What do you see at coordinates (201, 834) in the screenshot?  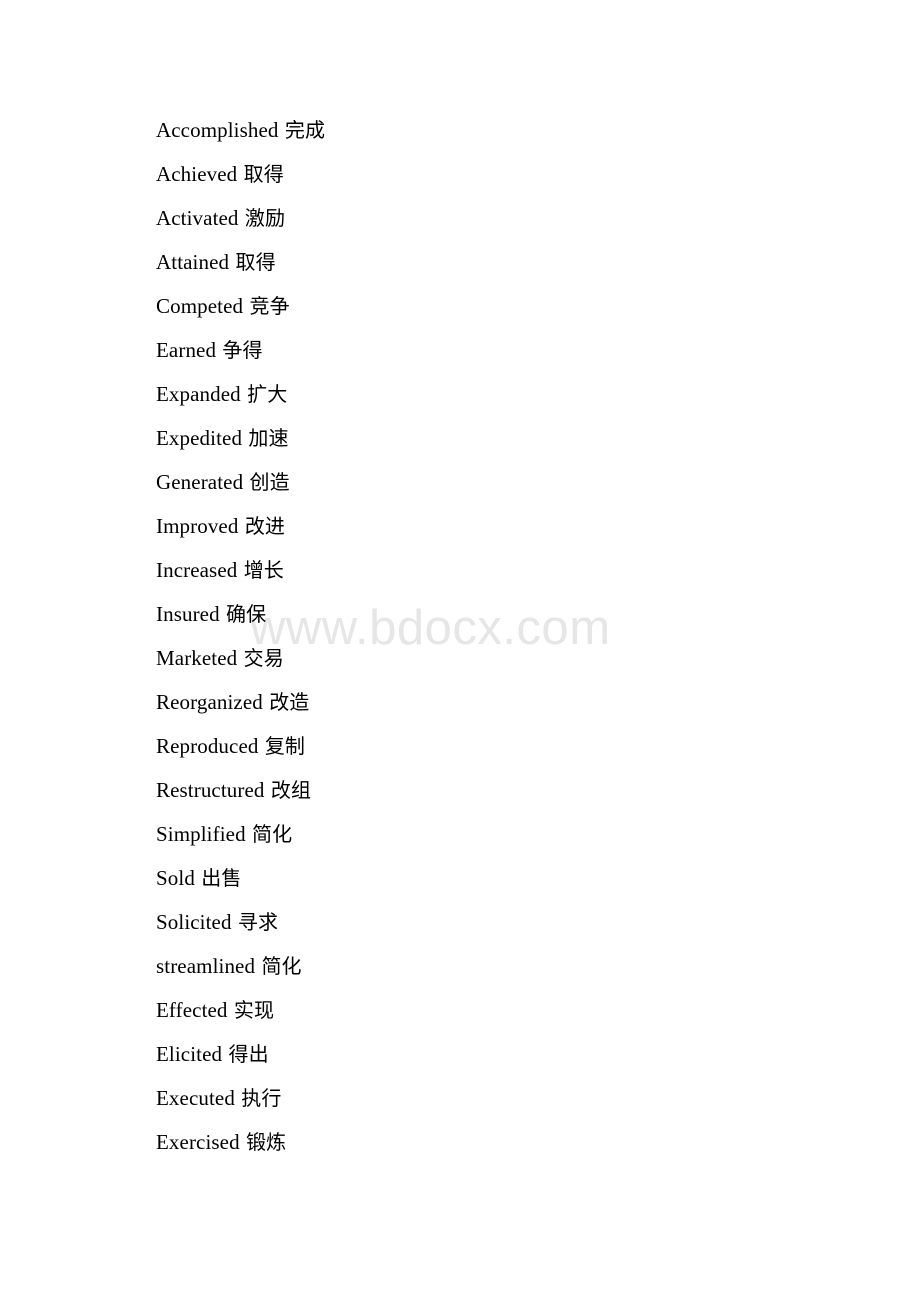 I see `entry-english-term: Simplified` at bounding box center [201, 834].